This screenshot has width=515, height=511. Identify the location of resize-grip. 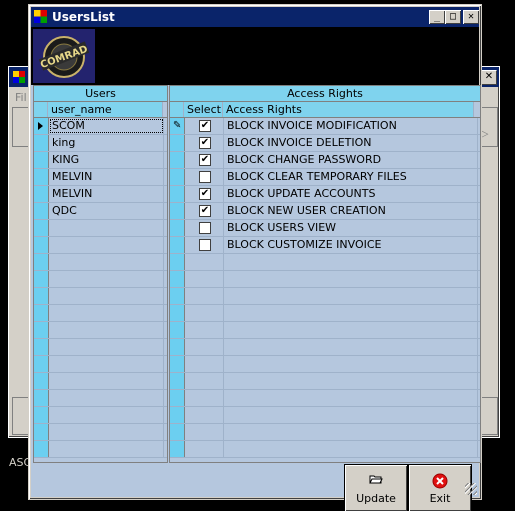
(471, 489).